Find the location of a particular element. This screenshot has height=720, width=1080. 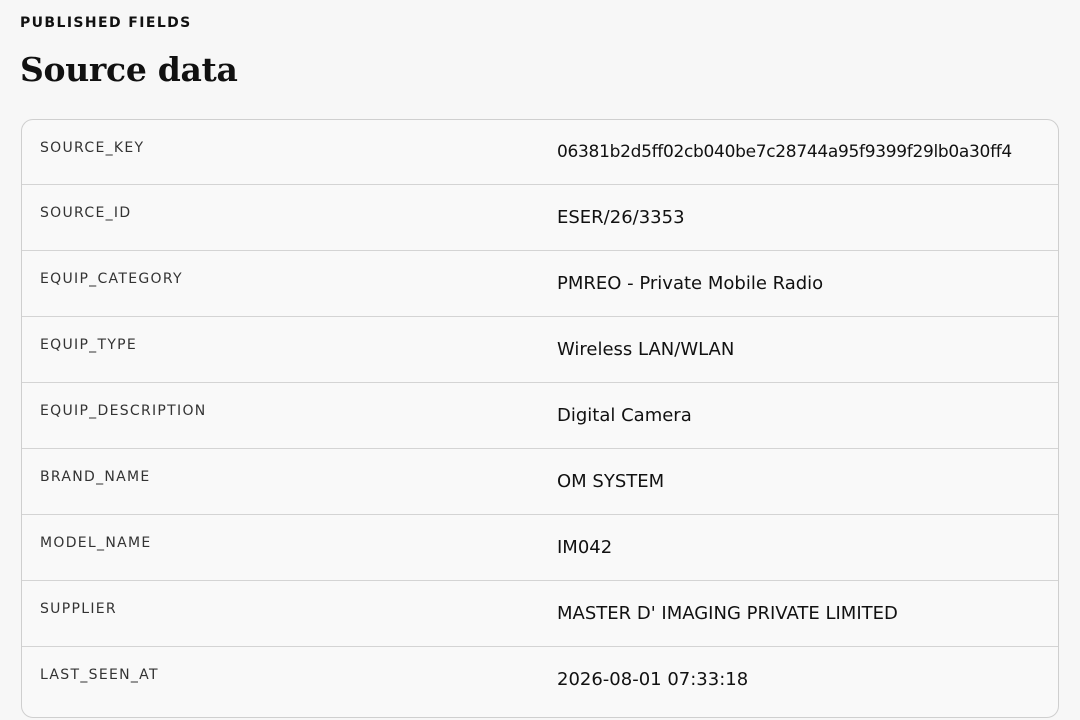

field-value: ESER/26/3353 is located at coordinates (621, 217).